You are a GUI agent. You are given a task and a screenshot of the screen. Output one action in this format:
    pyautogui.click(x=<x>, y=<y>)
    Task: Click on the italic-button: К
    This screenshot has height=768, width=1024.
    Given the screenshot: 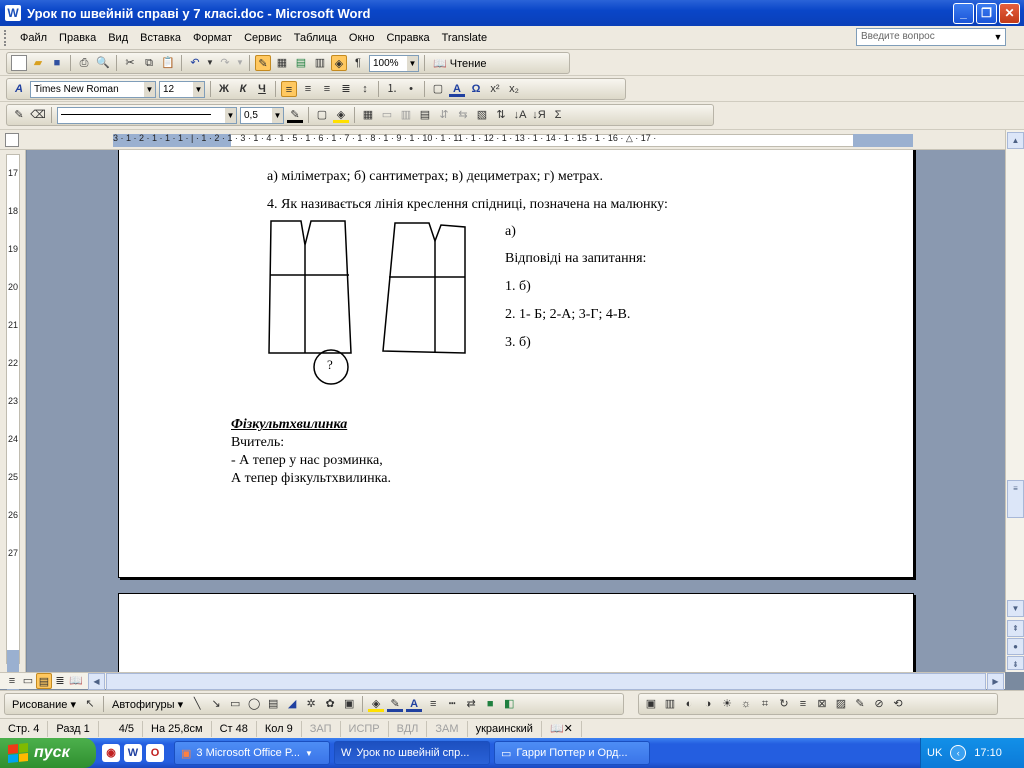 What is the action you would take?
    pyautogui.click(x=243, y=89)
    